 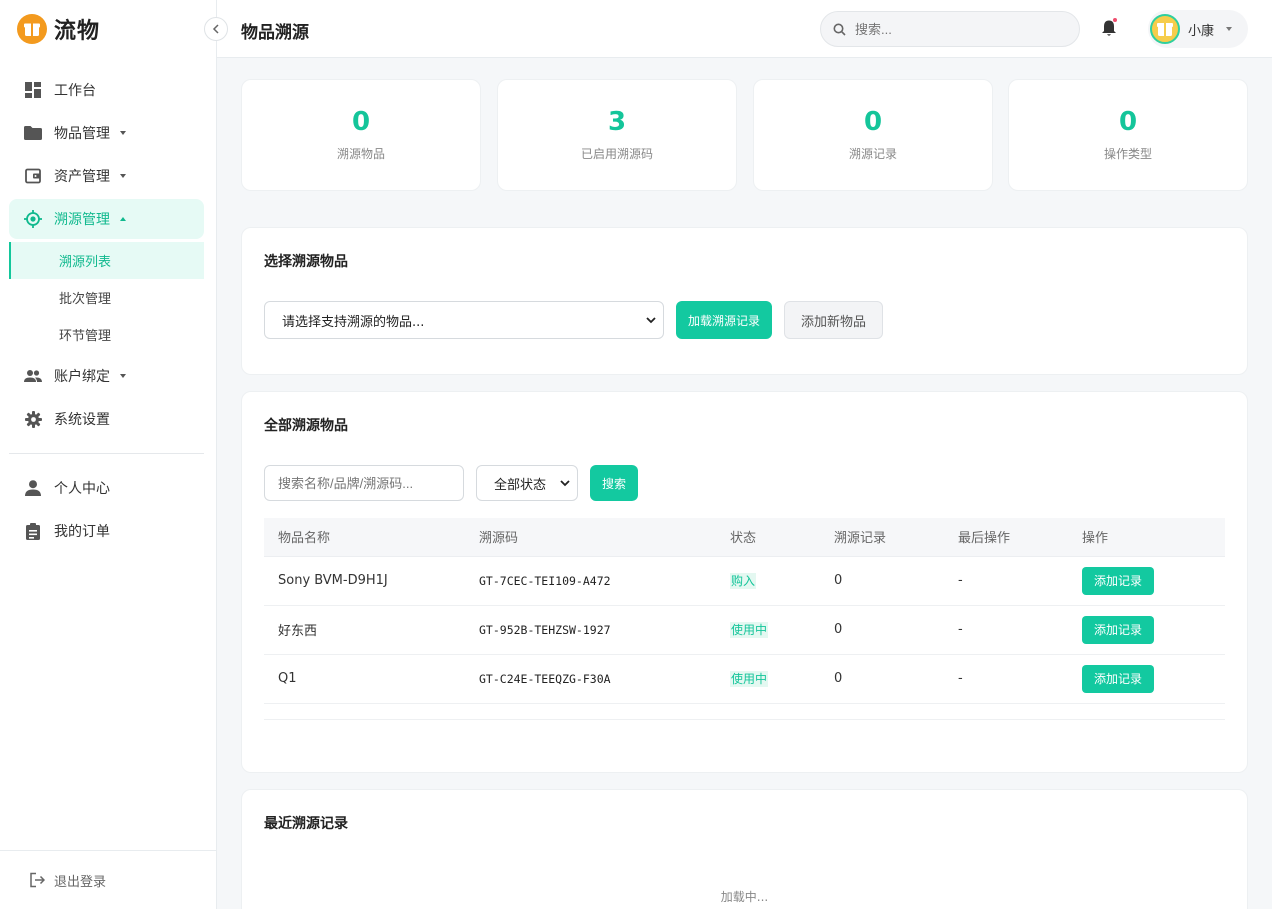 What do you see at coordinates (590, 679) in the screenshot?
I see `trace-code: GT-C24E-TEEQZG-F30A` at bounding box center [590, 679].